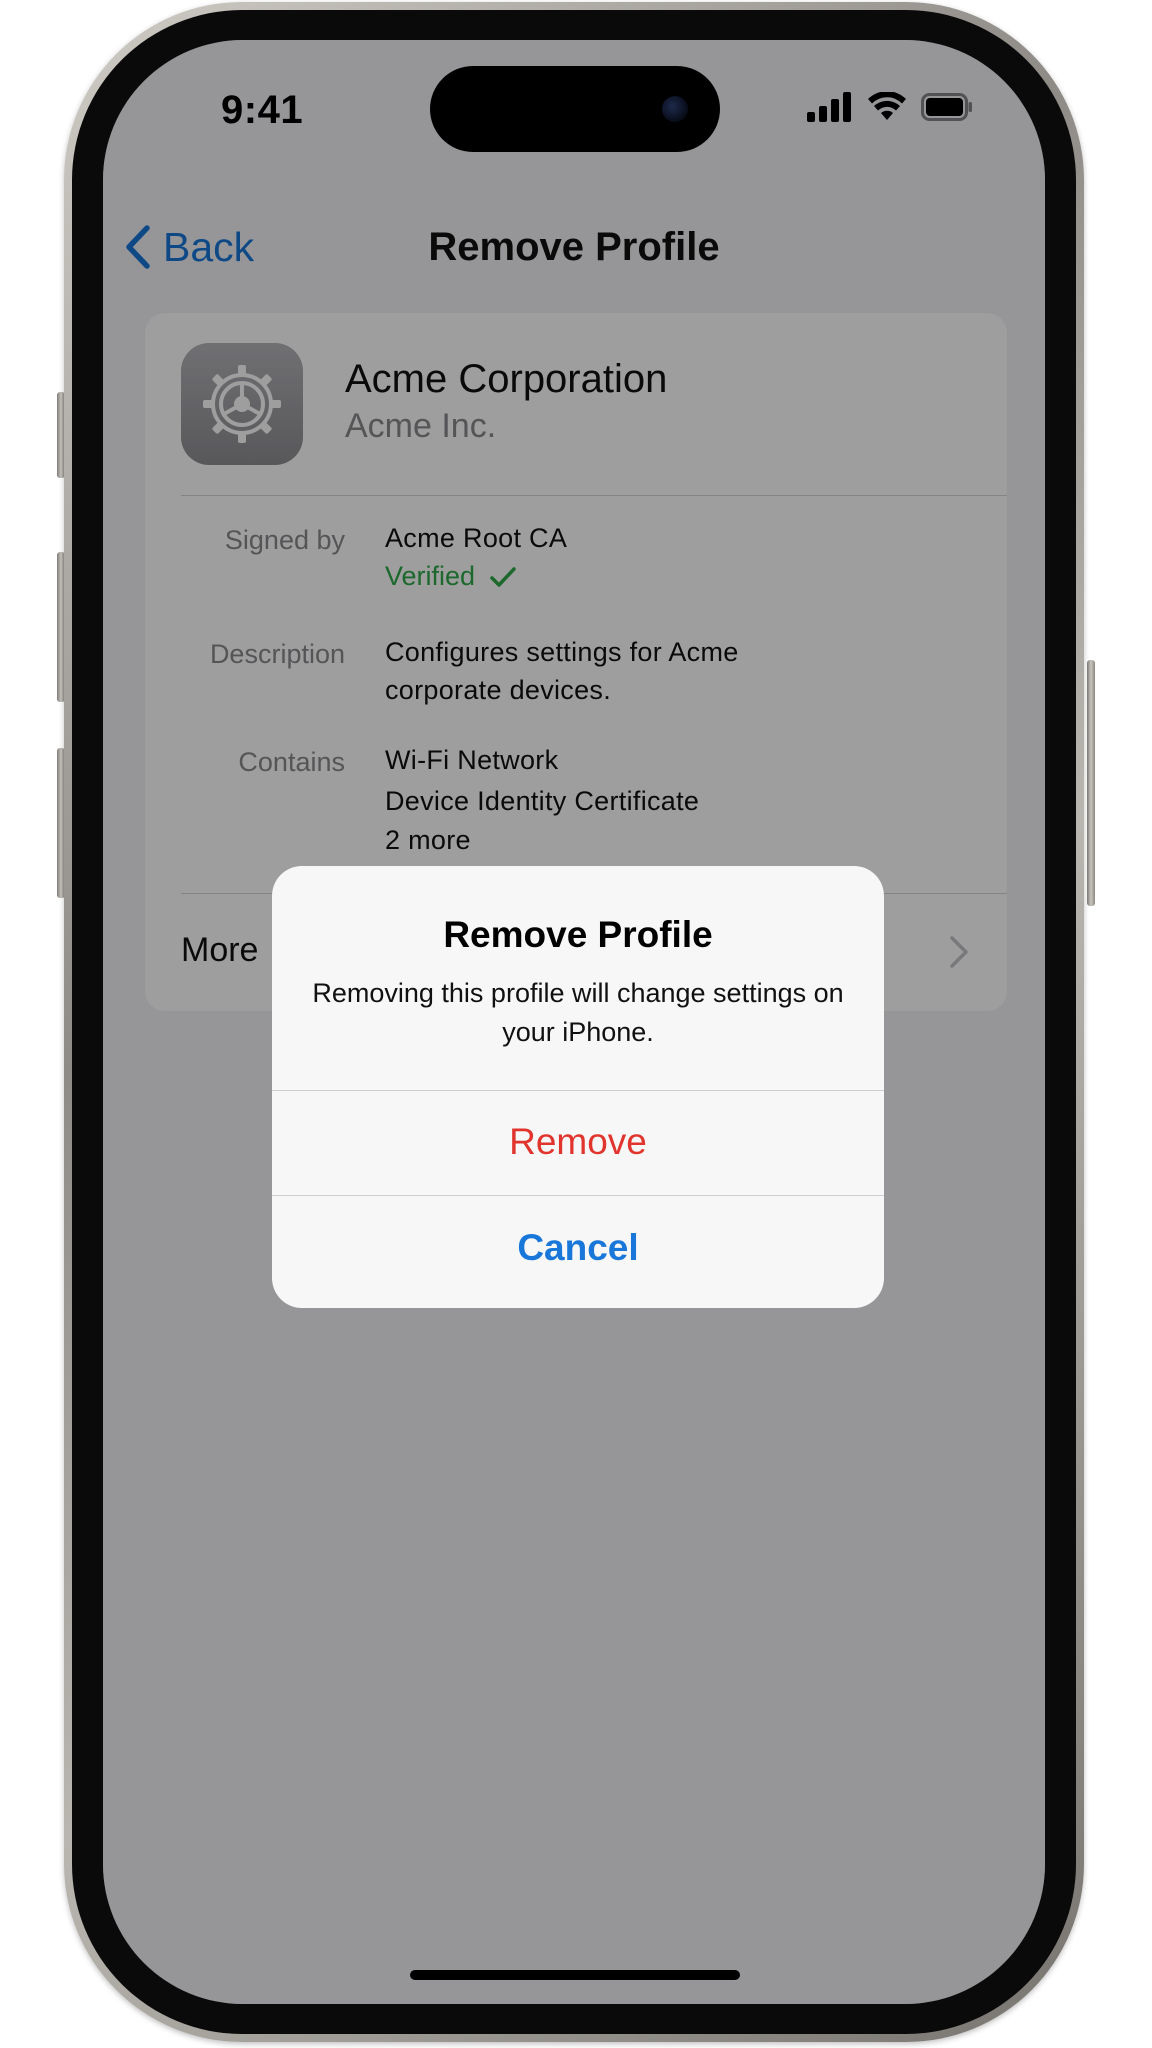 Image resolution: width=1152 pixels, height=2048 pixels. Describe the element at coordinates (1091, 783) in the screenshot. I see `power-button` at that location.